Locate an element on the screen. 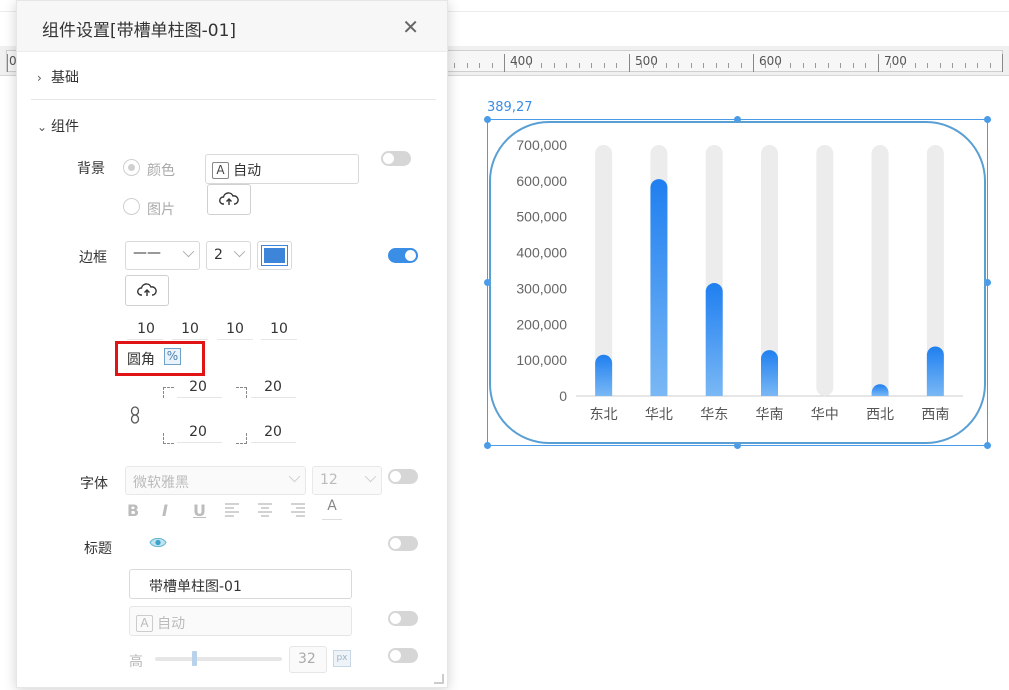 The width and height of the screenshot is (1009, 690). border-upload-button is located at coordinates (147, 290).